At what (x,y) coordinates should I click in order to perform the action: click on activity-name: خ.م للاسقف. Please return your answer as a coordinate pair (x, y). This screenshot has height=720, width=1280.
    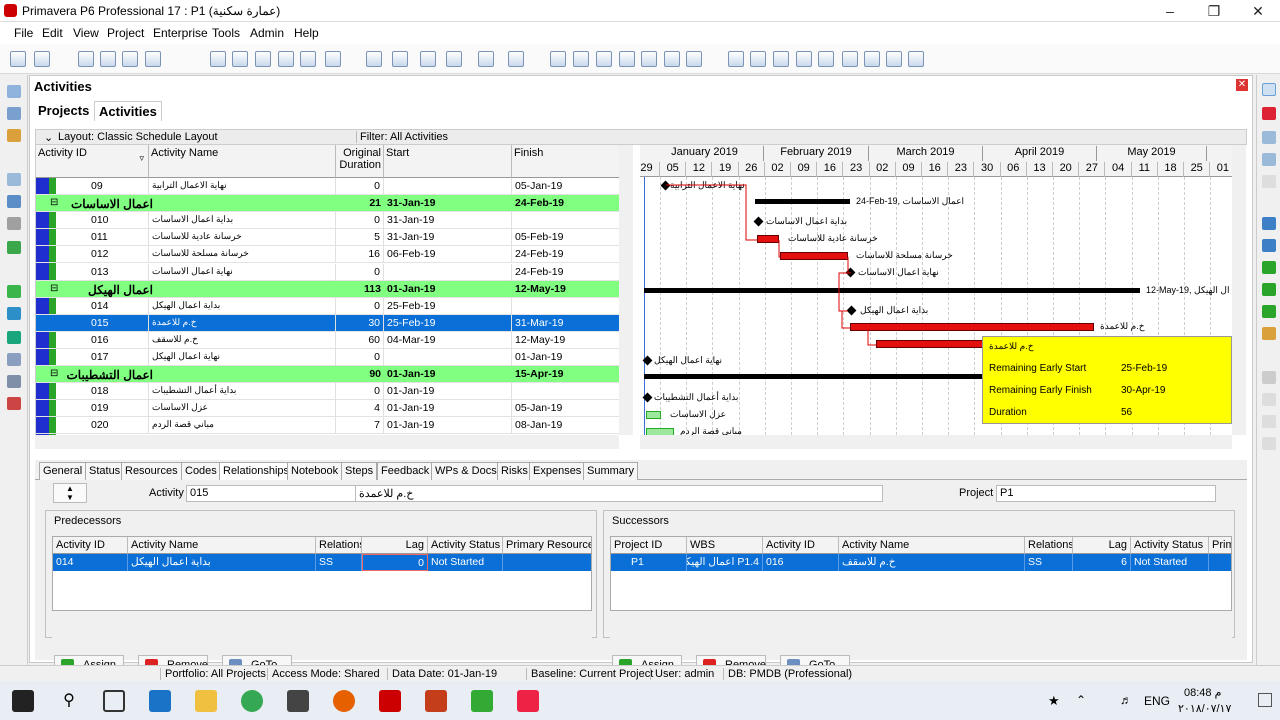
    Looking at the image, I should click on (242, 340).